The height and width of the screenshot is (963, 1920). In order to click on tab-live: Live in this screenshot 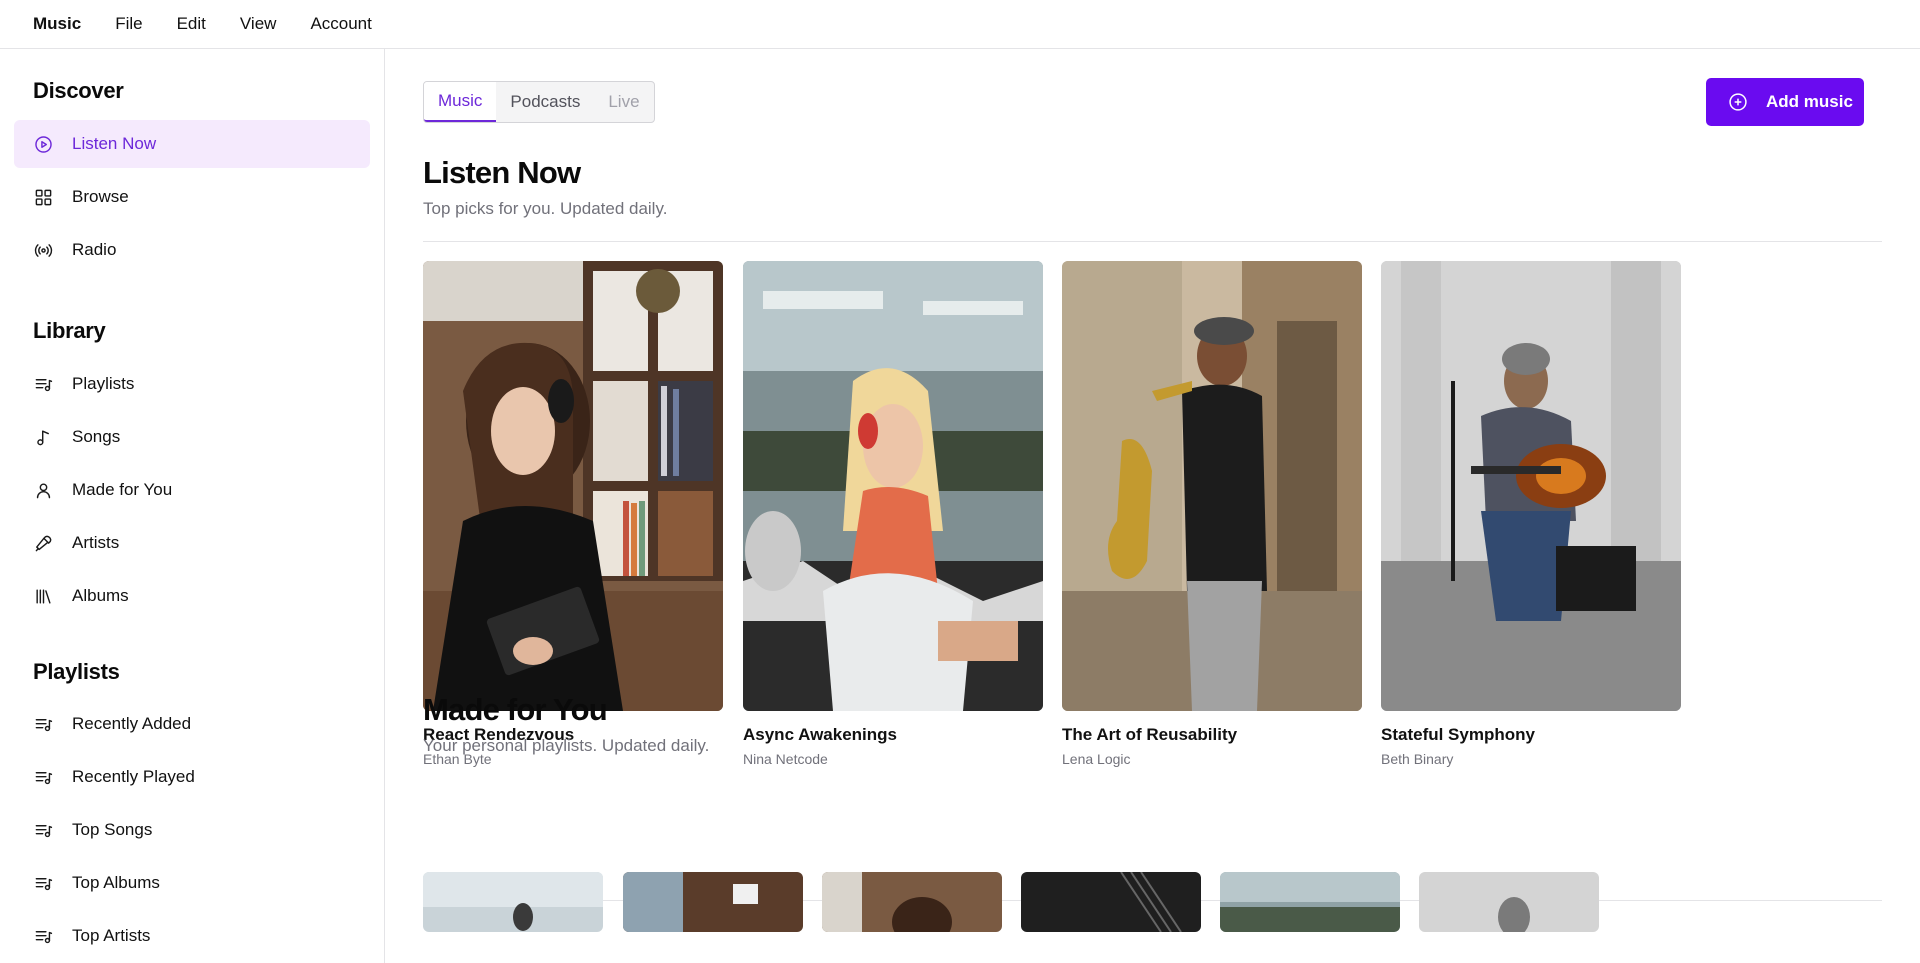, I will do `click(624, 101)`.